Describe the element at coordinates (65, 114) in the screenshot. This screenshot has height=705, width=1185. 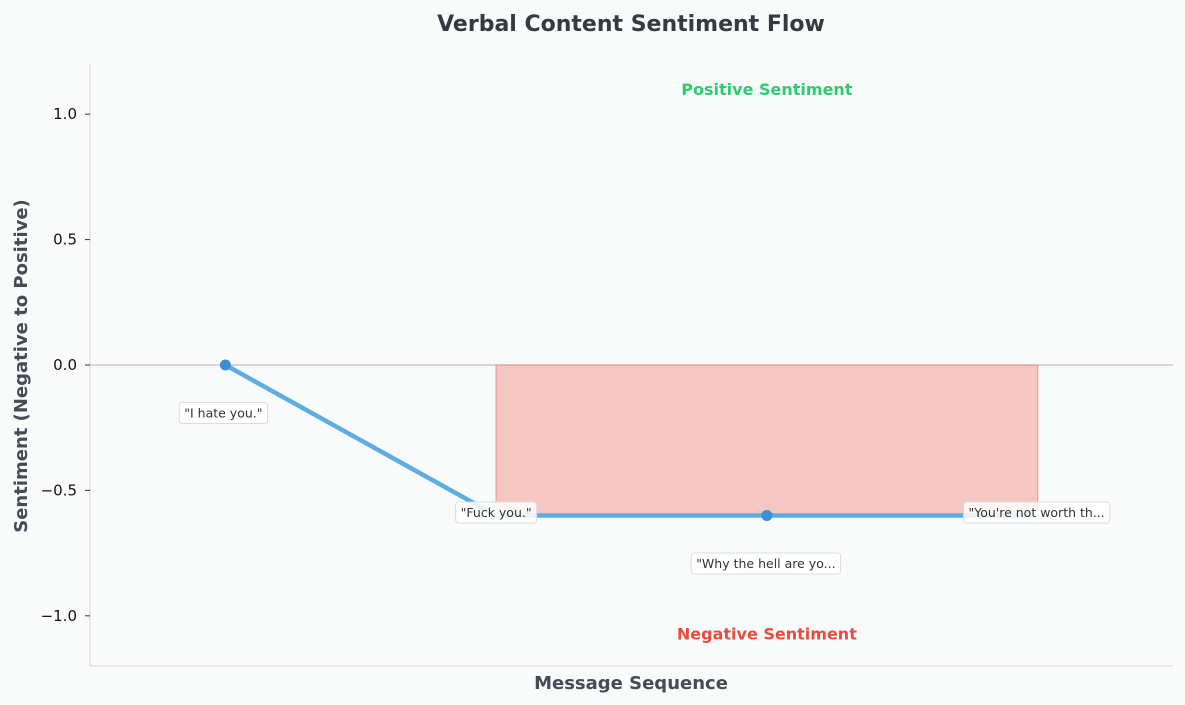
I see `y-tick-label: 1.0` at that location.